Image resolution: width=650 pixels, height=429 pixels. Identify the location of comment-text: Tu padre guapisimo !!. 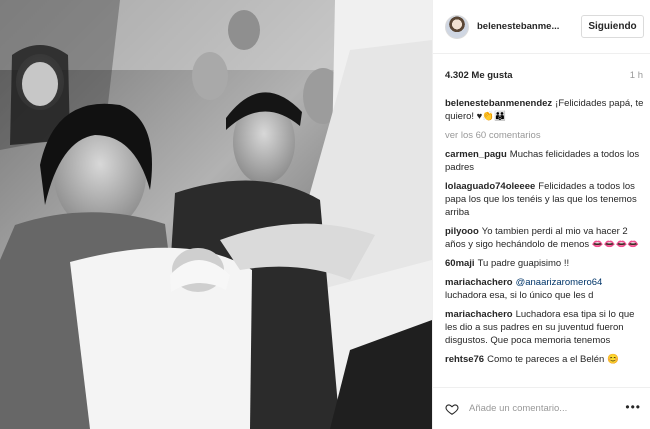
(523, 263).